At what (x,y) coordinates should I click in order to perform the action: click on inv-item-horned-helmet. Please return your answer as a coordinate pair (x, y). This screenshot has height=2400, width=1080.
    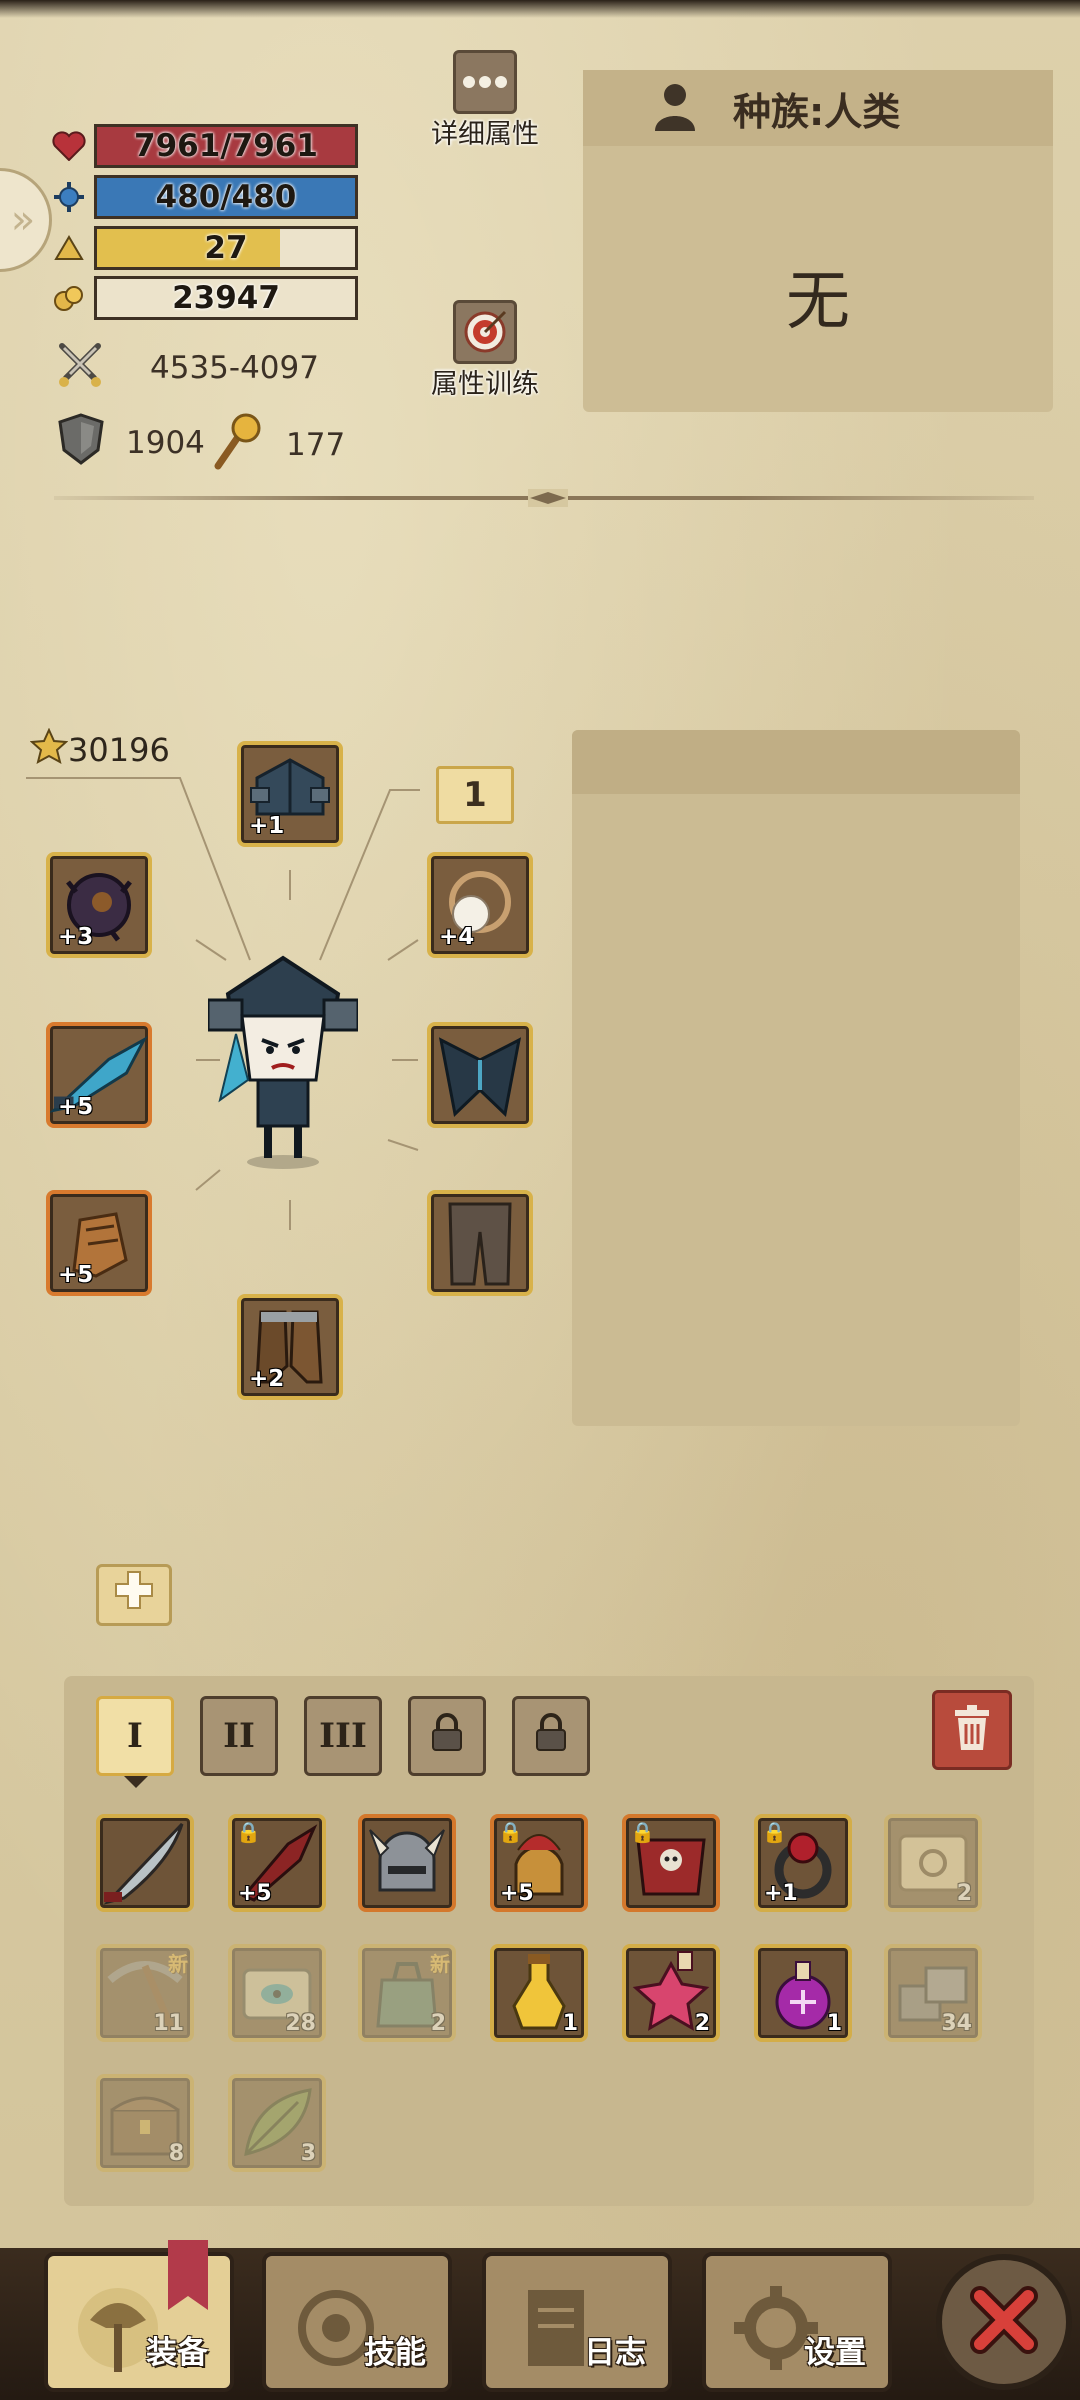
    Looking at the image, I should click on (407, 1863).